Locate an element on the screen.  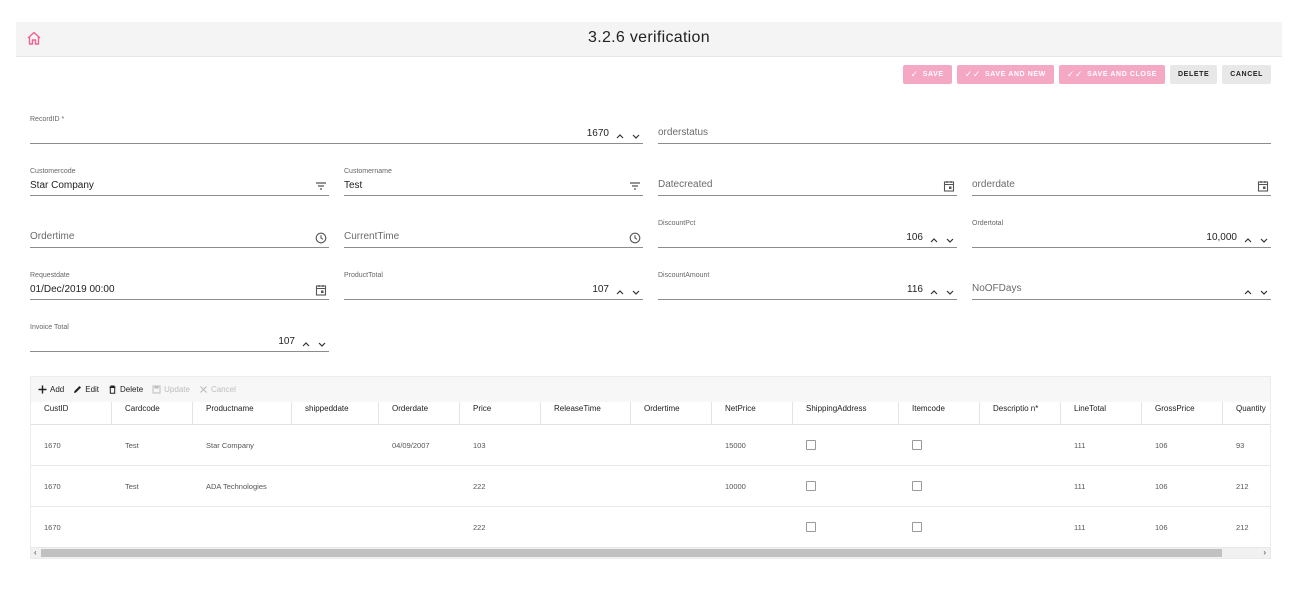
column-header: Orderdate is located at coordinates (419, 413).